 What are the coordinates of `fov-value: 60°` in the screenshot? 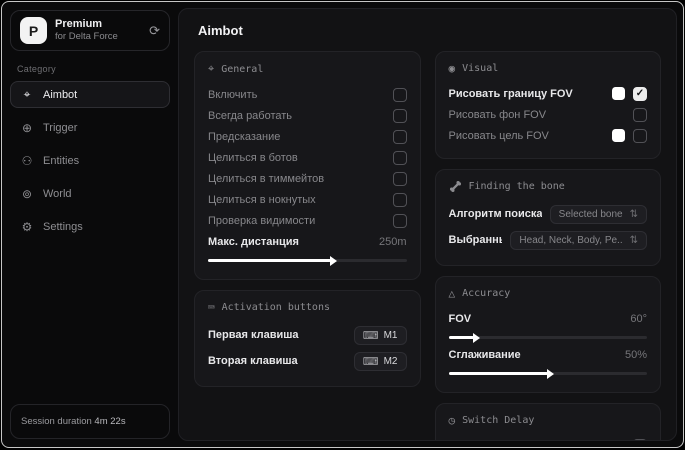 It's located at (638, 318).